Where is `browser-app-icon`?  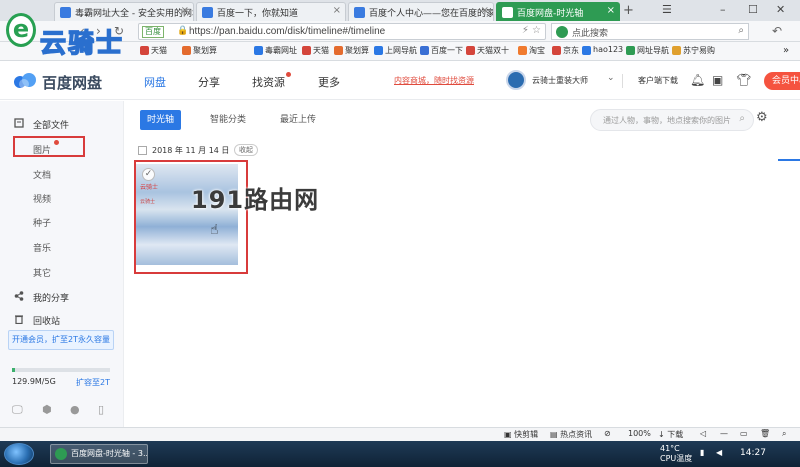 browser-app-icon is located at coordinates (61, 454).